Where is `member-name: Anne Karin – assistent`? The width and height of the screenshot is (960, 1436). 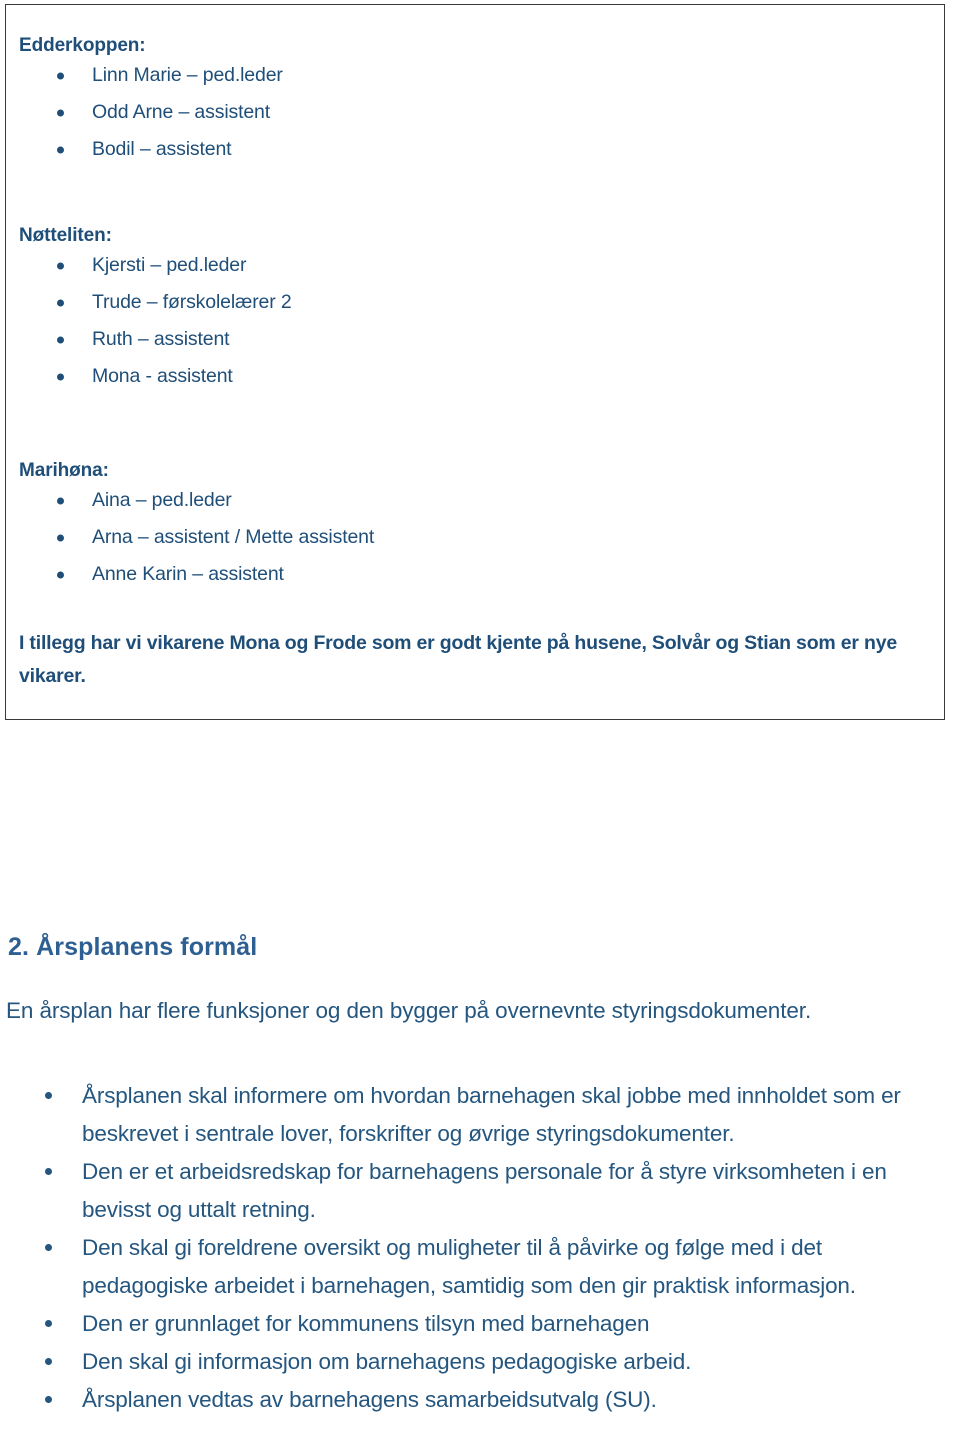 member-name: Anne Karin – assistent is located at coordinates (188, 574).